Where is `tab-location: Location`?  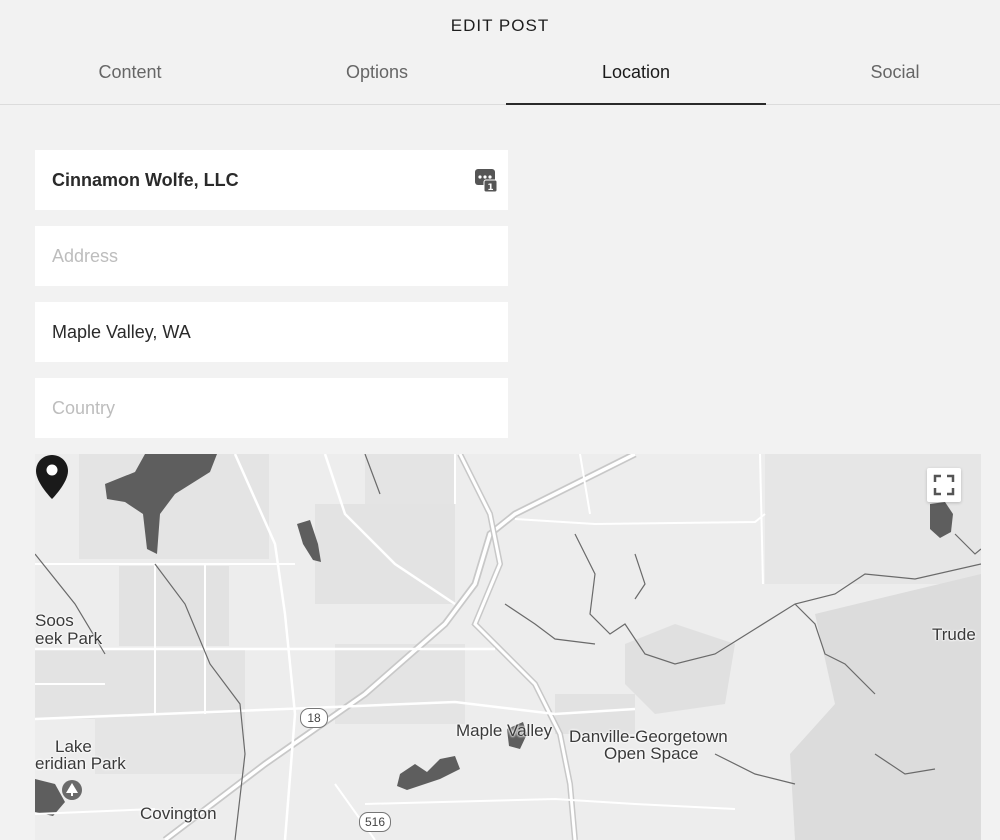 tab-location: Location is located at coordinates (636, 82).